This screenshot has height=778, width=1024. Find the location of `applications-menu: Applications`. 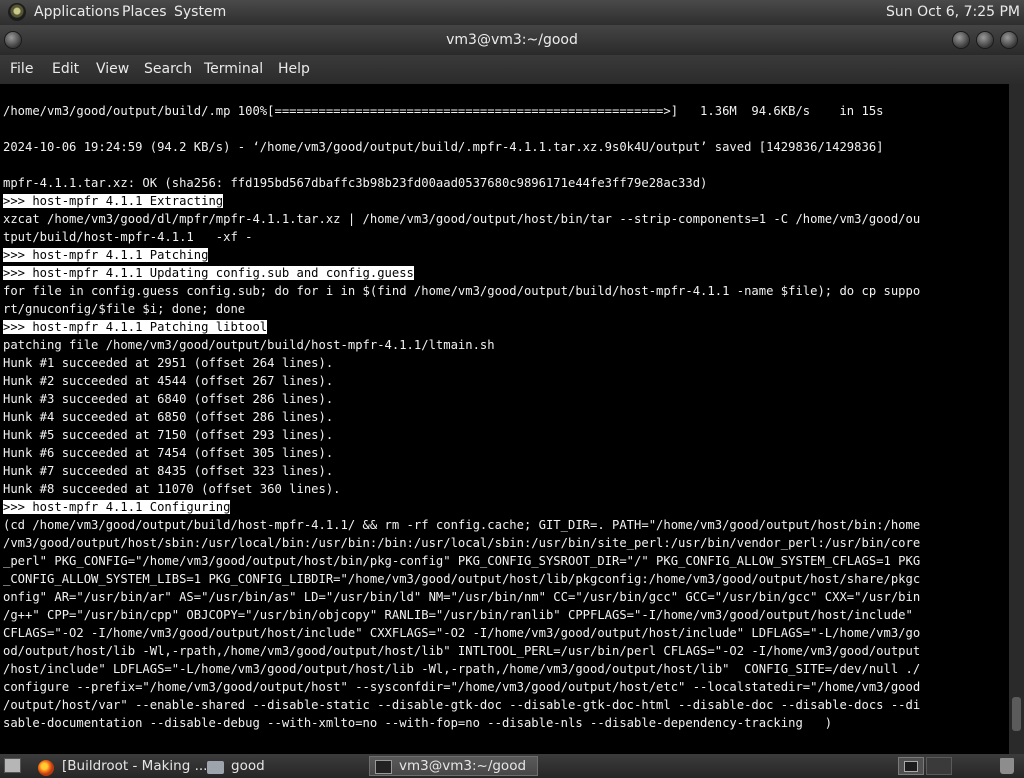

applications-menu: Applications is located at coordinates (77, 12).